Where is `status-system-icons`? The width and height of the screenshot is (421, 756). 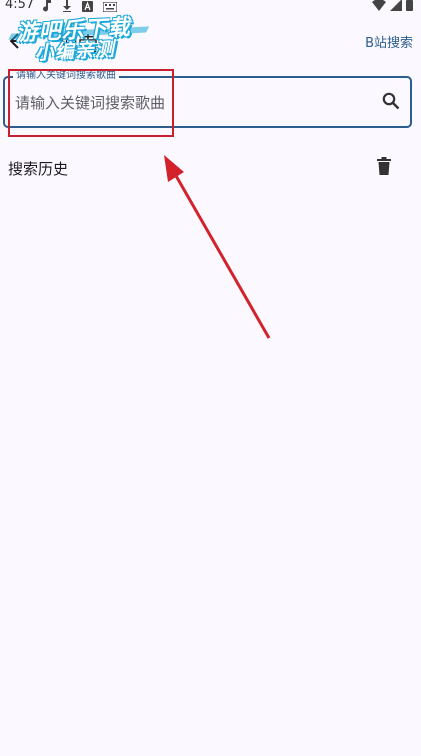
status-system-icons is located at coordinates (392, 7).